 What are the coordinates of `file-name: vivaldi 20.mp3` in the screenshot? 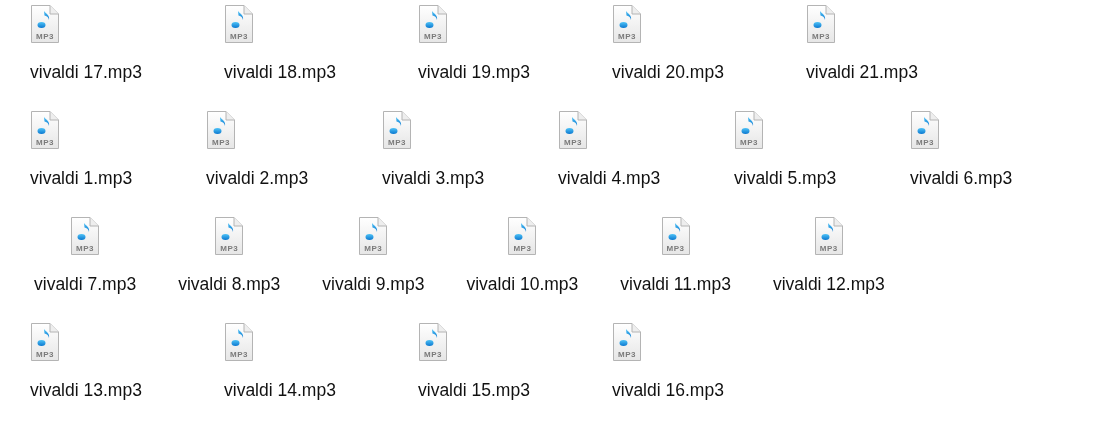 It's located at (668, 72).